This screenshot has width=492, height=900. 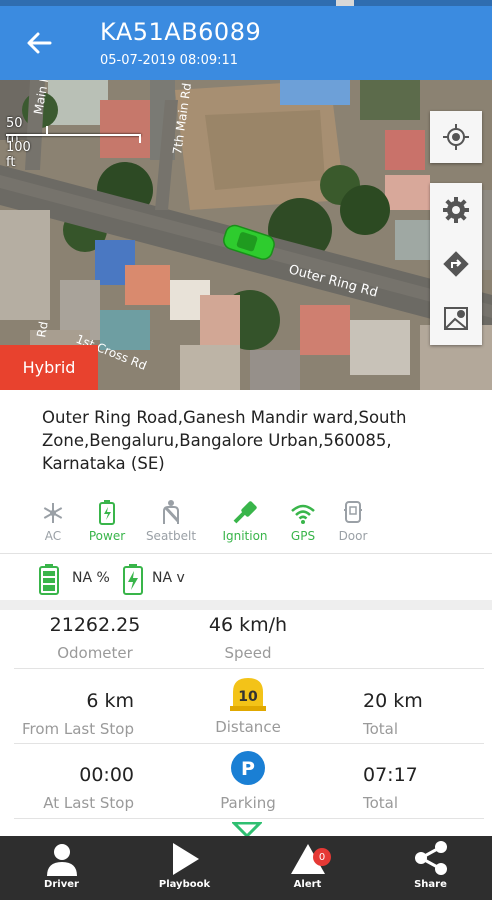 I want to click on map-controls, so click(x=456, y=264).